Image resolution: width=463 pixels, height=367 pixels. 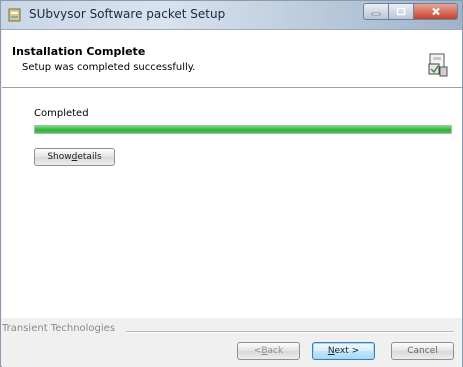 What do you see at coordinates (347, 351) in the screenshot?
I see `next-label-suffix: ext >` at bounding box center [347, 351].